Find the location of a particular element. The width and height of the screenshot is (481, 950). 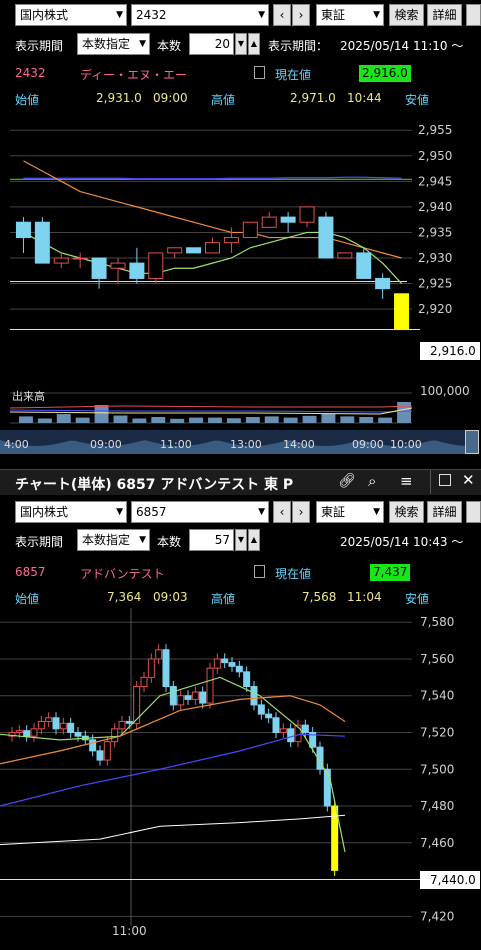

window-title-bar: チャート(単体) 6857 アドバンテスト 東 P 🔗︎ ⌕ ≡ ✕ is located at coordinates (240, 482).